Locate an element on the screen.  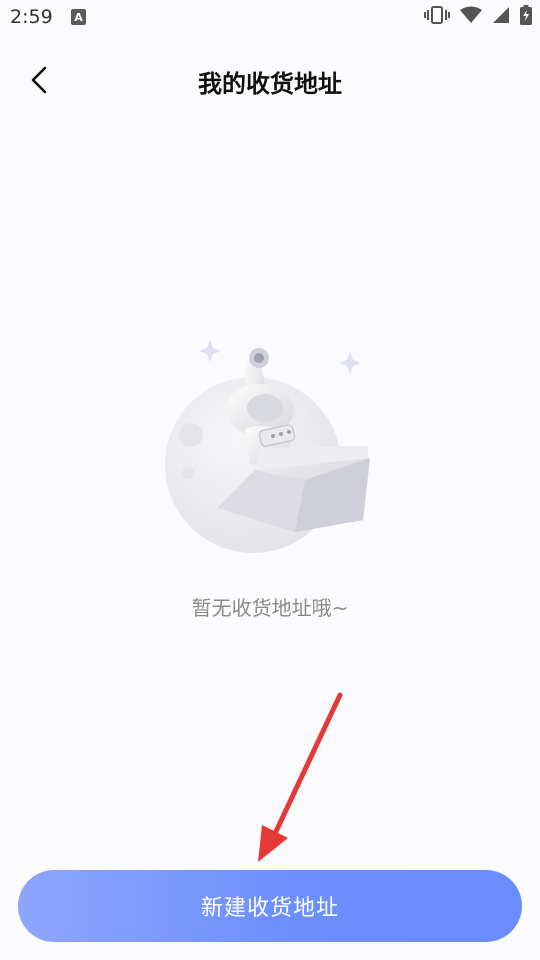
status-time: 2:59 is located at coordinates (31, 17).